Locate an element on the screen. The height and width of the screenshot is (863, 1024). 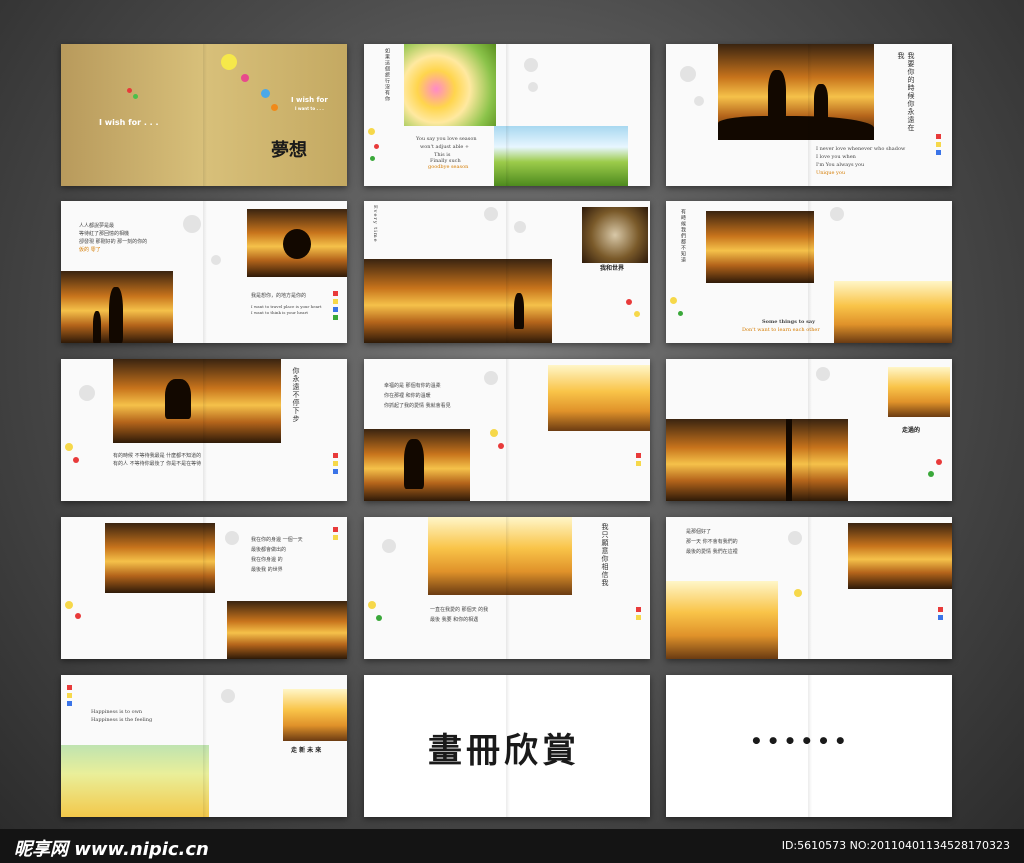
spread-14: 畫冊欣賞 is located at coordinates (507, 746).